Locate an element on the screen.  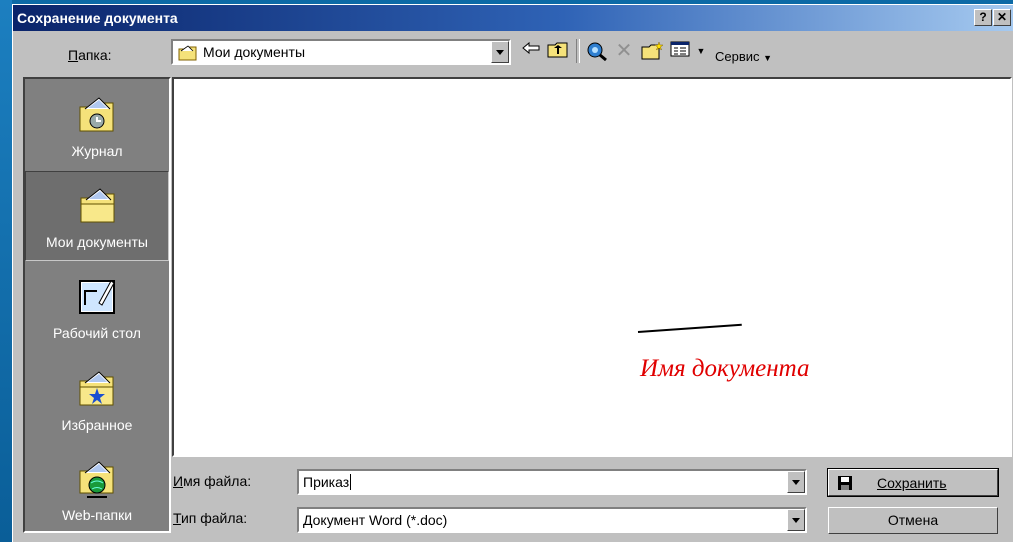
place-favorites: Избранное is located at coordinates (97, 400).